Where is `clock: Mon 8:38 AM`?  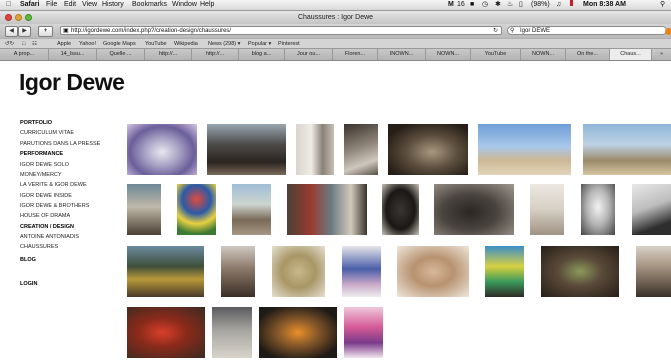
clock: Mon 8:38 AM is located at coordinates (604, 5).